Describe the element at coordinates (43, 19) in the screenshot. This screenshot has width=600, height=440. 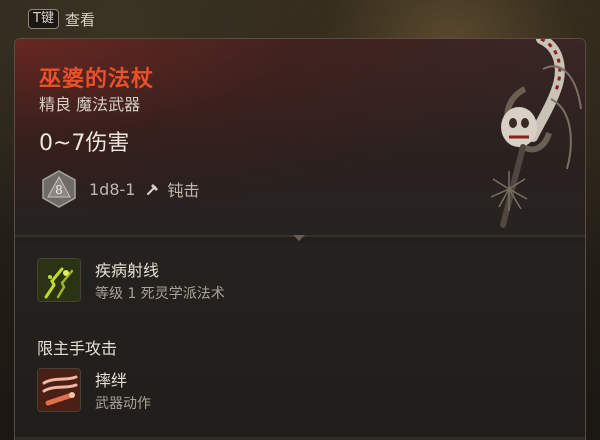
I see `t-key-cap: T键` at that location.